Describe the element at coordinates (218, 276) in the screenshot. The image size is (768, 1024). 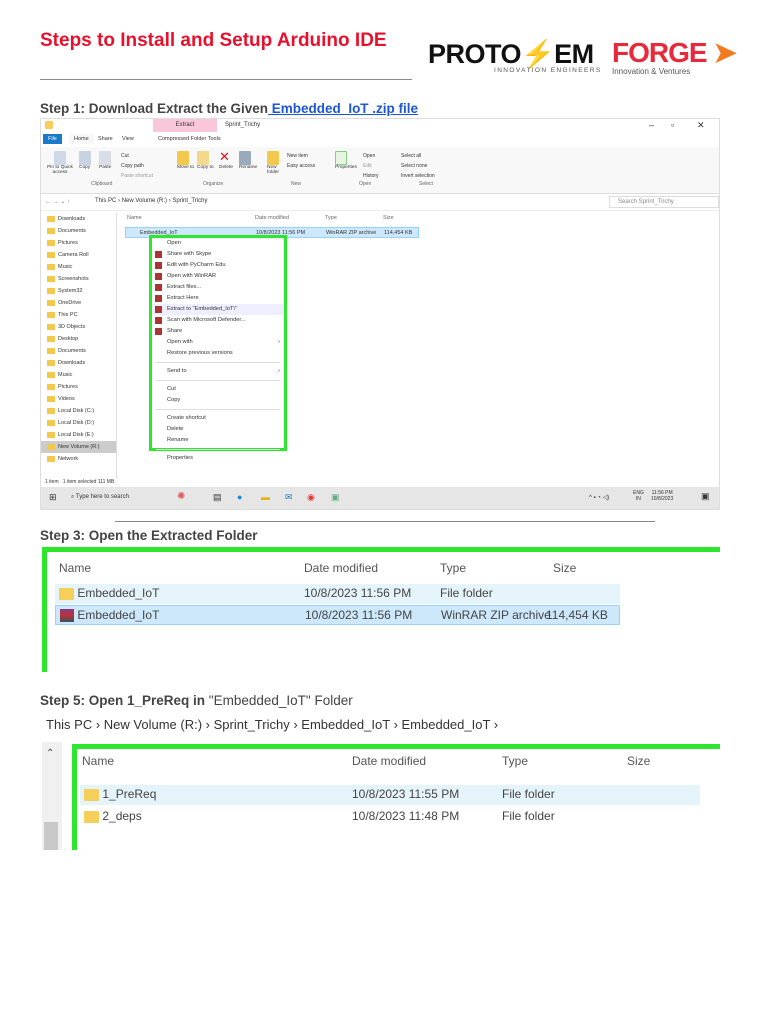
I see `context-menu-item: Open with WinRAR` at that location.